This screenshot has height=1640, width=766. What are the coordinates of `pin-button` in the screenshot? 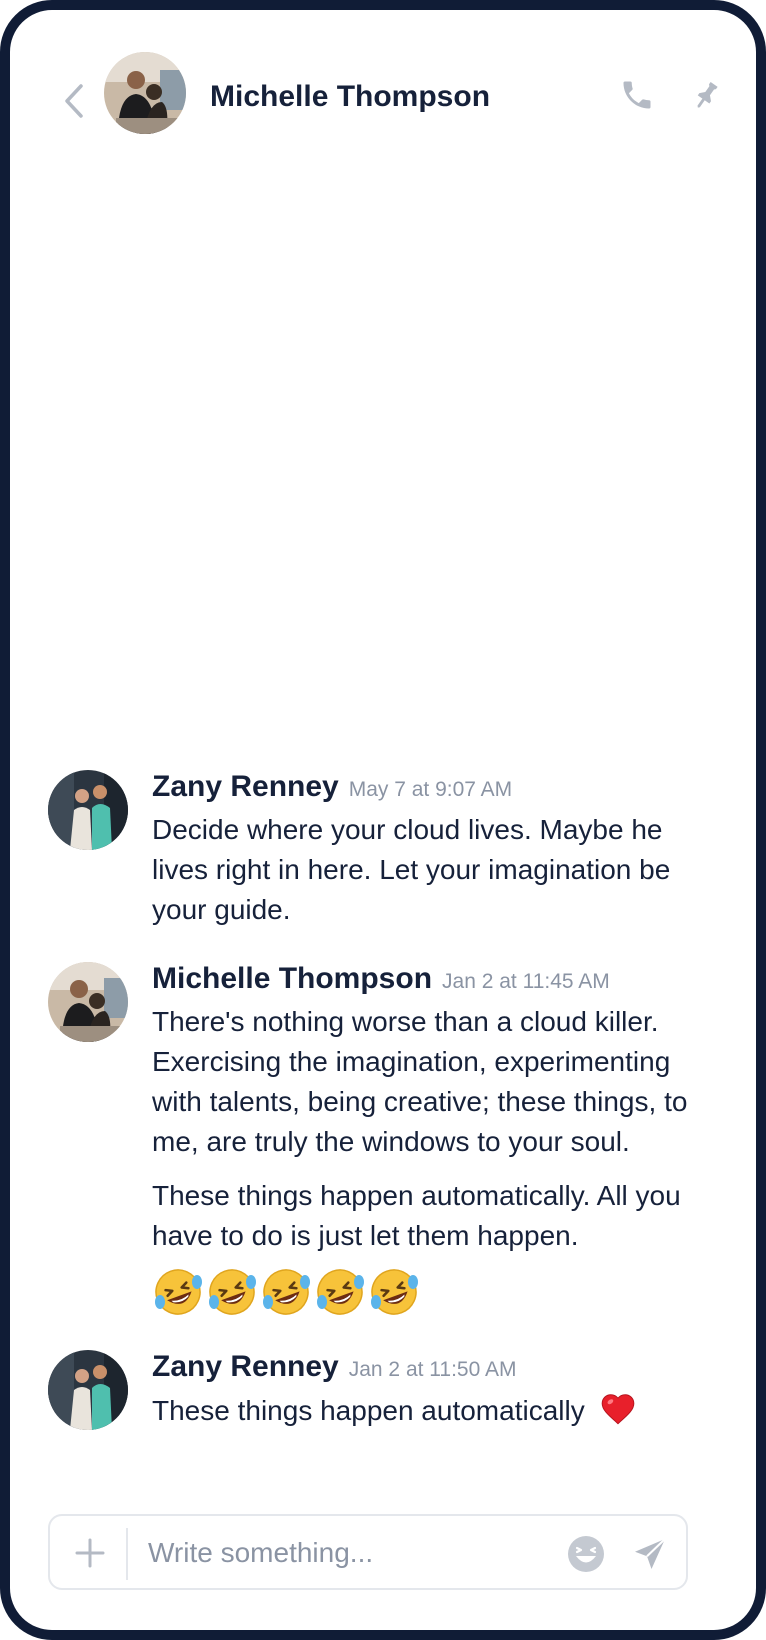 It's located at (706, 96).